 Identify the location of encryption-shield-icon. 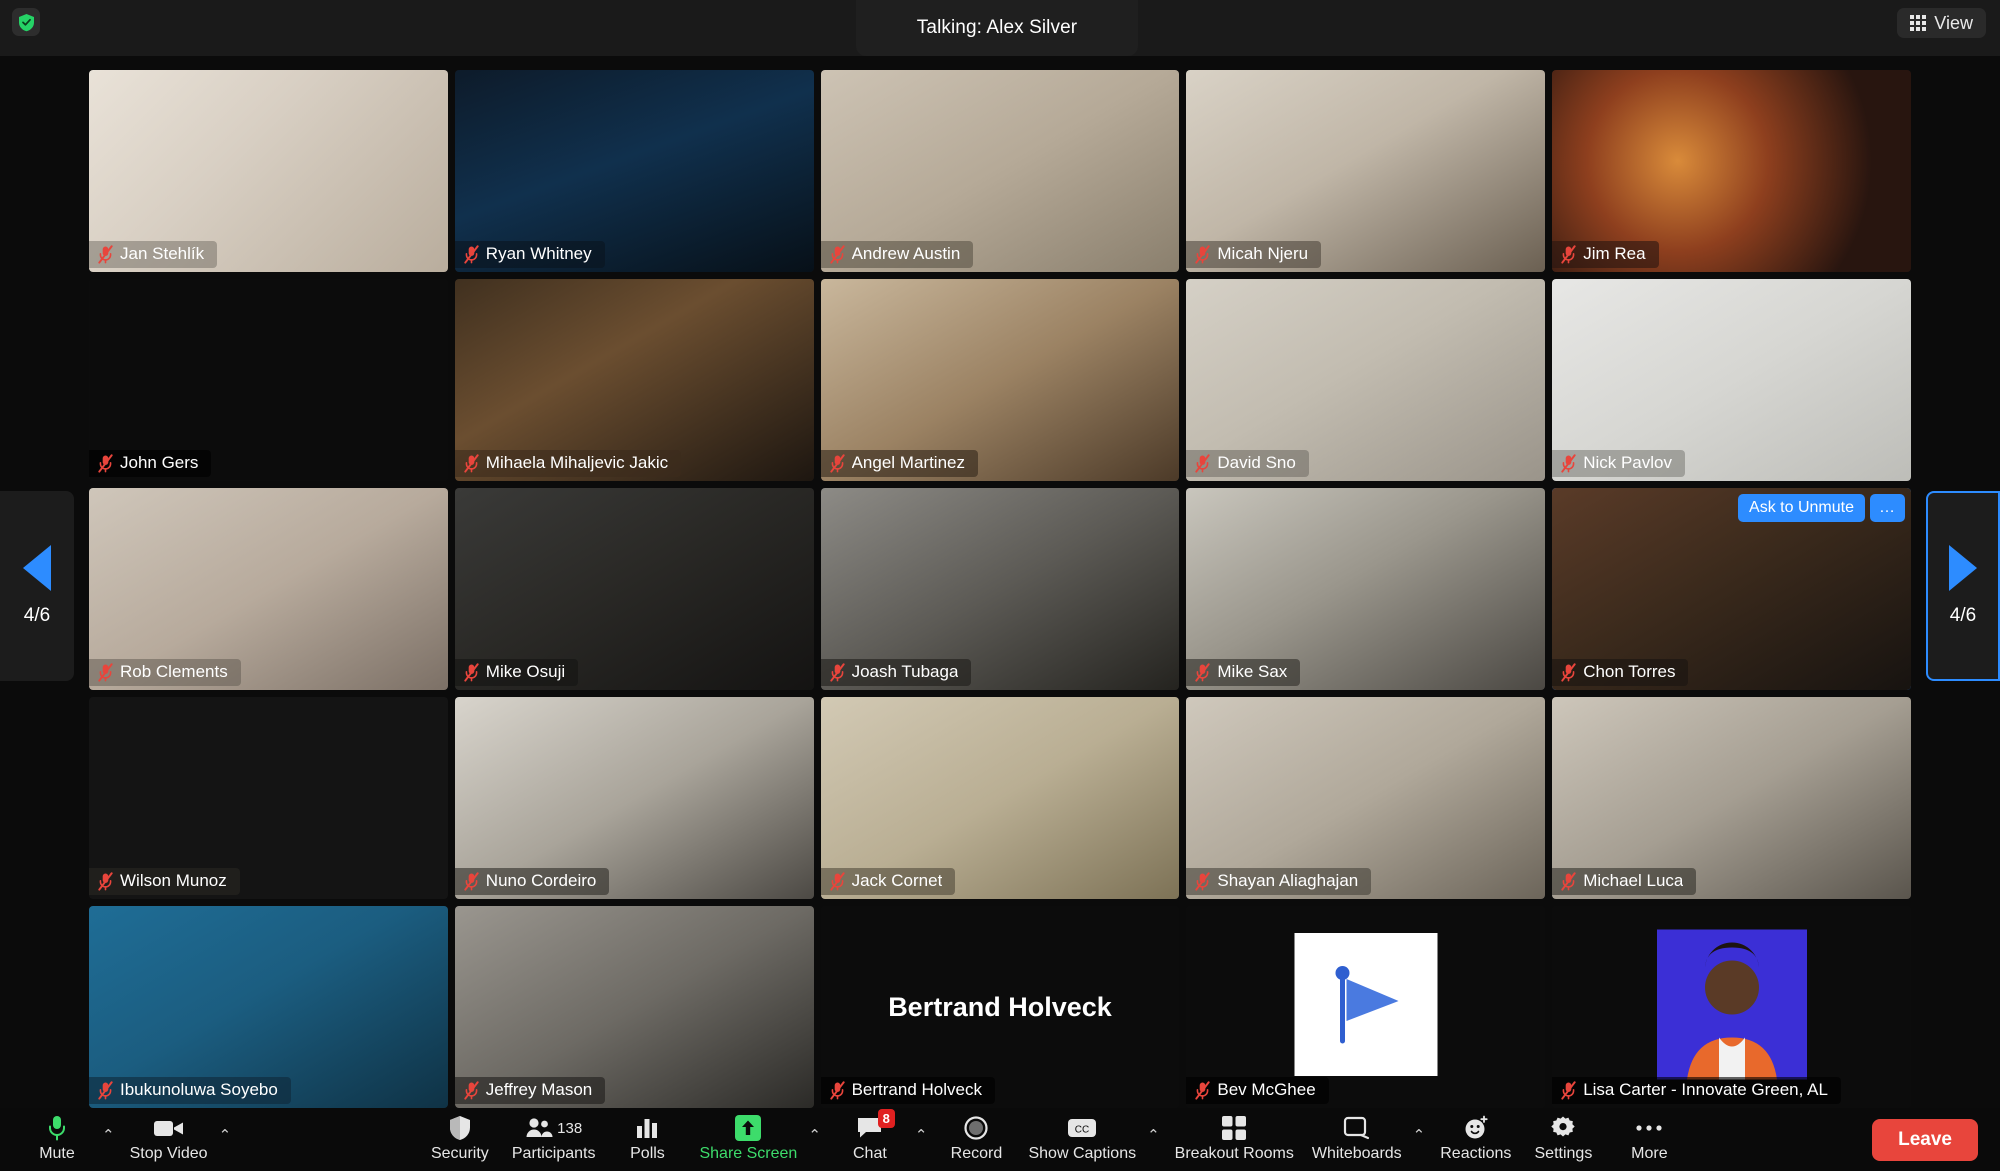
(26, 22).